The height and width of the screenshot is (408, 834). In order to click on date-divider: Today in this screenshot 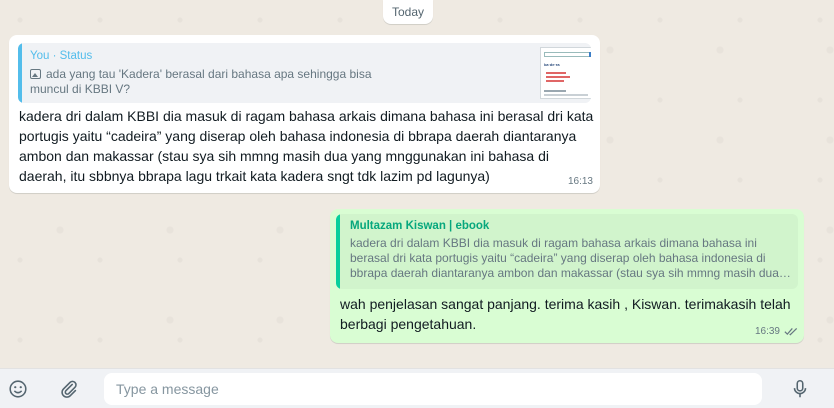, I will do `click(408, 12)`.